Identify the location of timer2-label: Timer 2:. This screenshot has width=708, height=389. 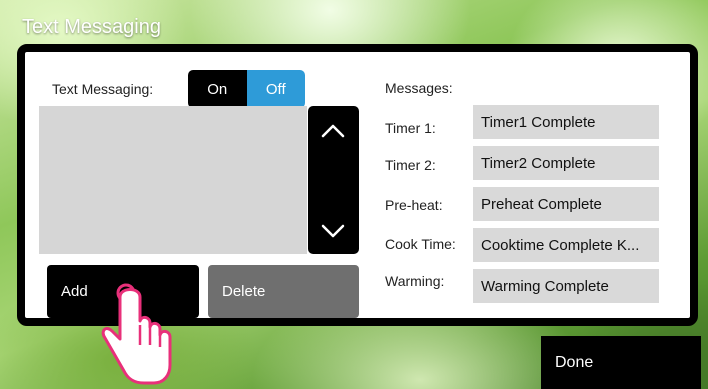
(410, 165).